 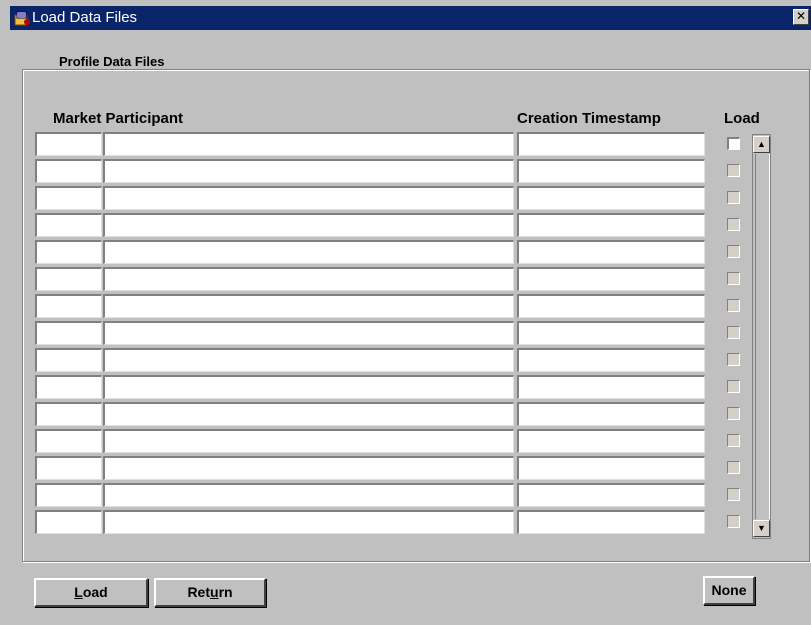 I want to click on load-button-mnemonic: L, so click(x=78, y=592).